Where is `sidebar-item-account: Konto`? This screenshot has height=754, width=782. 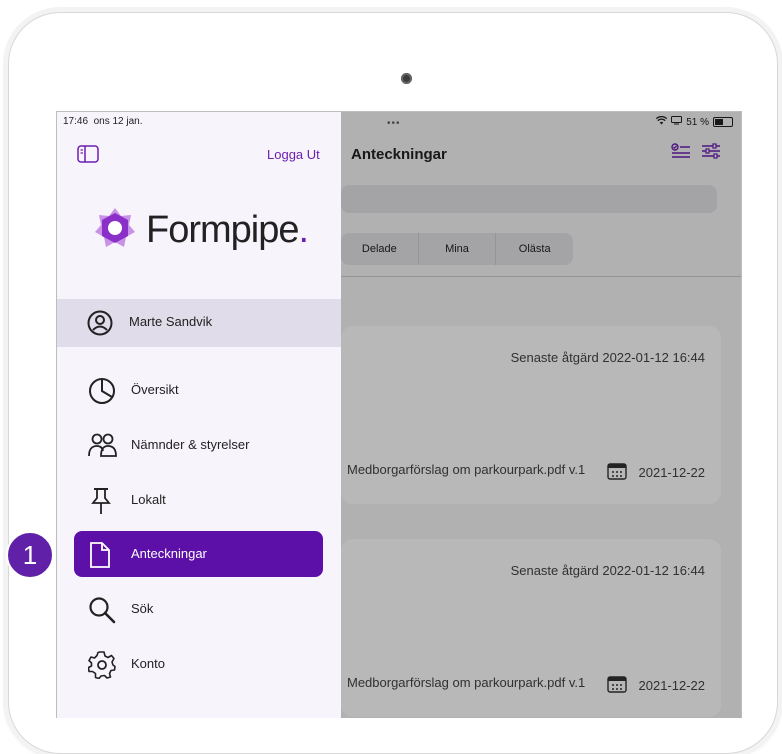
sidebar-item-account: Konto is located at coordinates (198, 664).